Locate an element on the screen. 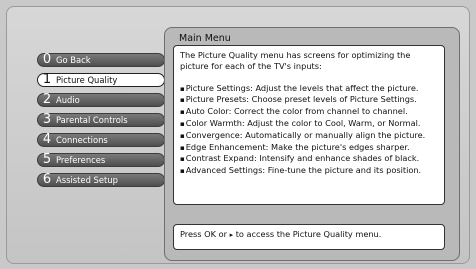 The image size is (476, 269). hint-text-after: to access the Picture Quality menu. is located at coordinates (308, 234).